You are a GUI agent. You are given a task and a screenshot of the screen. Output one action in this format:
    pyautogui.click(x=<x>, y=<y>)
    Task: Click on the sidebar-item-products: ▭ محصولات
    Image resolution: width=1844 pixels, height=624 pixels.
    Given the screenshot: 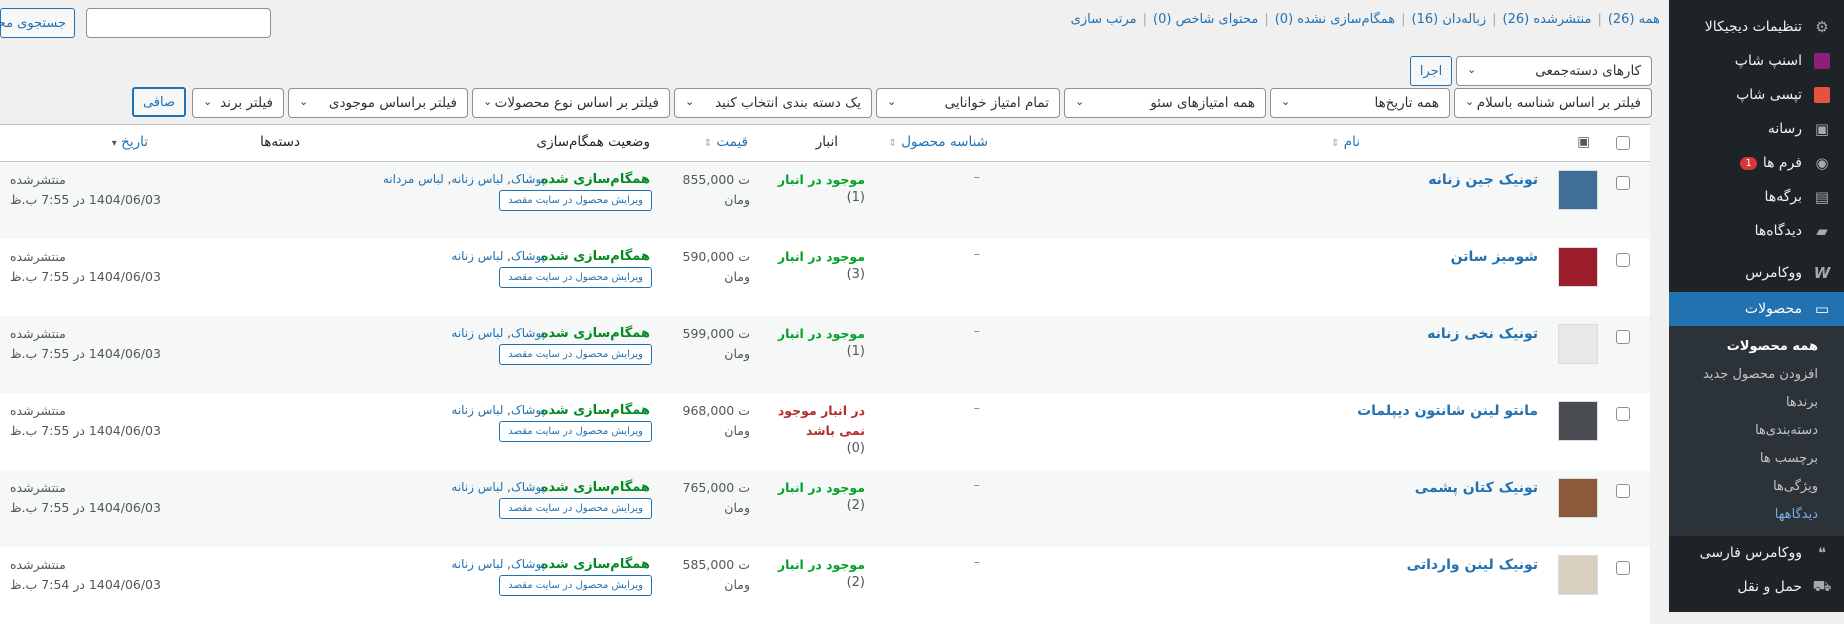 What is the action you would take?
    pyautogui.click(x=1756, y=309)
    